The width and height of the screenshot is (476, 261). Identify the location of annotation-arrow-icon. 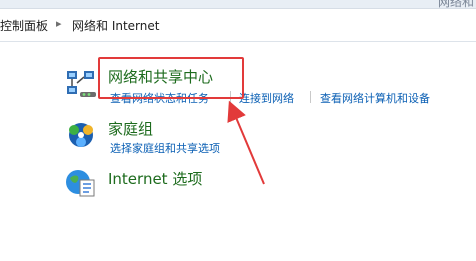
(246, 142).